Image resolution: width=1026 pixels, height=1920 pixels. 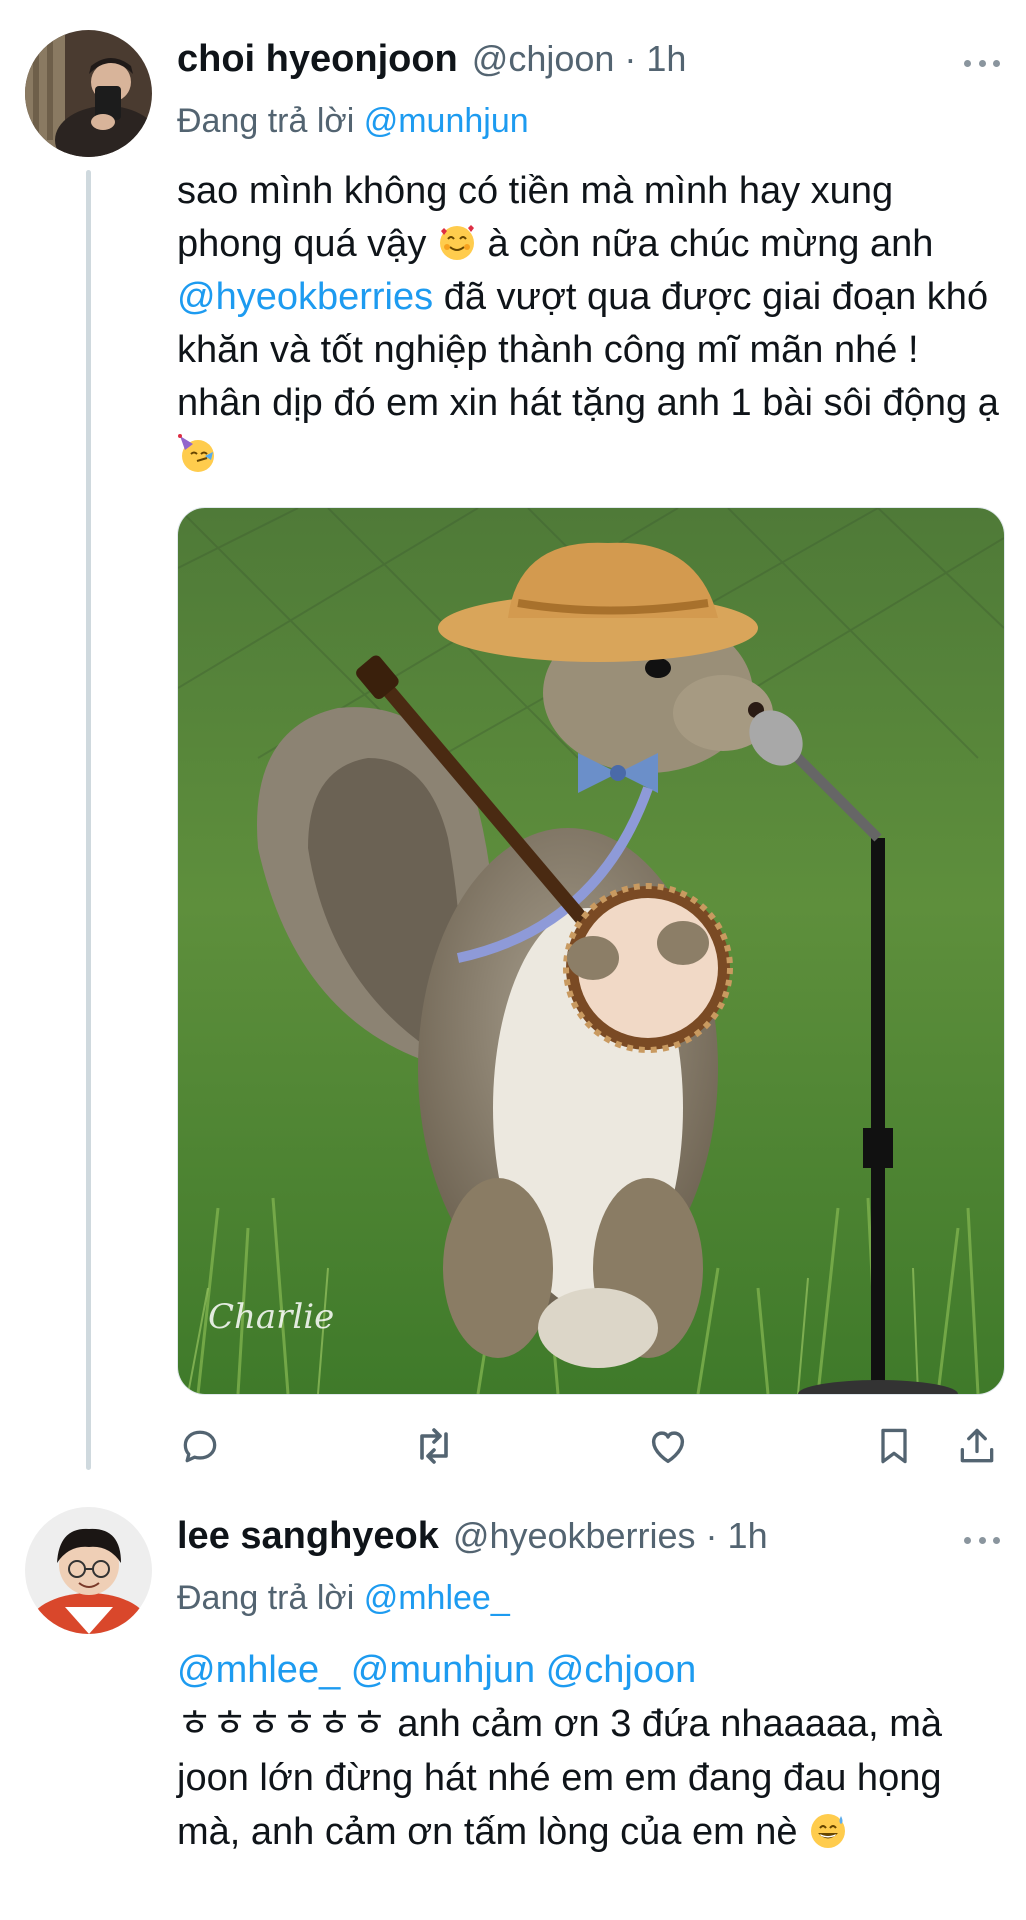 I want to click on tweet-actions, so click(x=513, y=1446).